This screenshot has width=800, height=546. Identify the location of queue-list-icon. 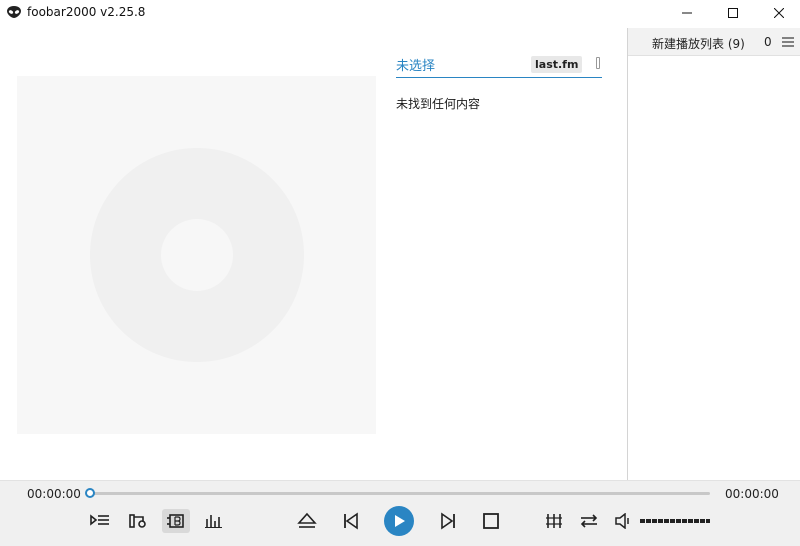
(99, 520).